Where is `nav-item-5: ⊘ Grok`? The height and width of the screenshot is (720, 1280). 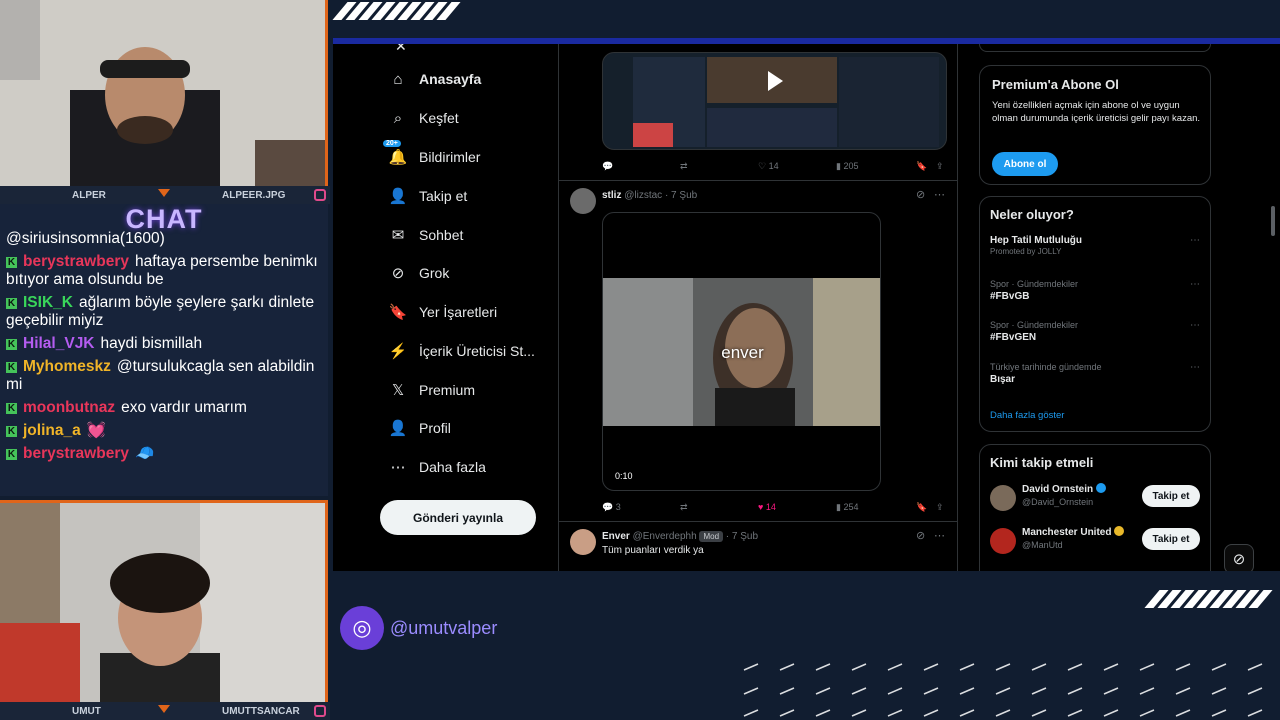 nav-item-5: ⊘ Grok is located at coordinates (419, 273).